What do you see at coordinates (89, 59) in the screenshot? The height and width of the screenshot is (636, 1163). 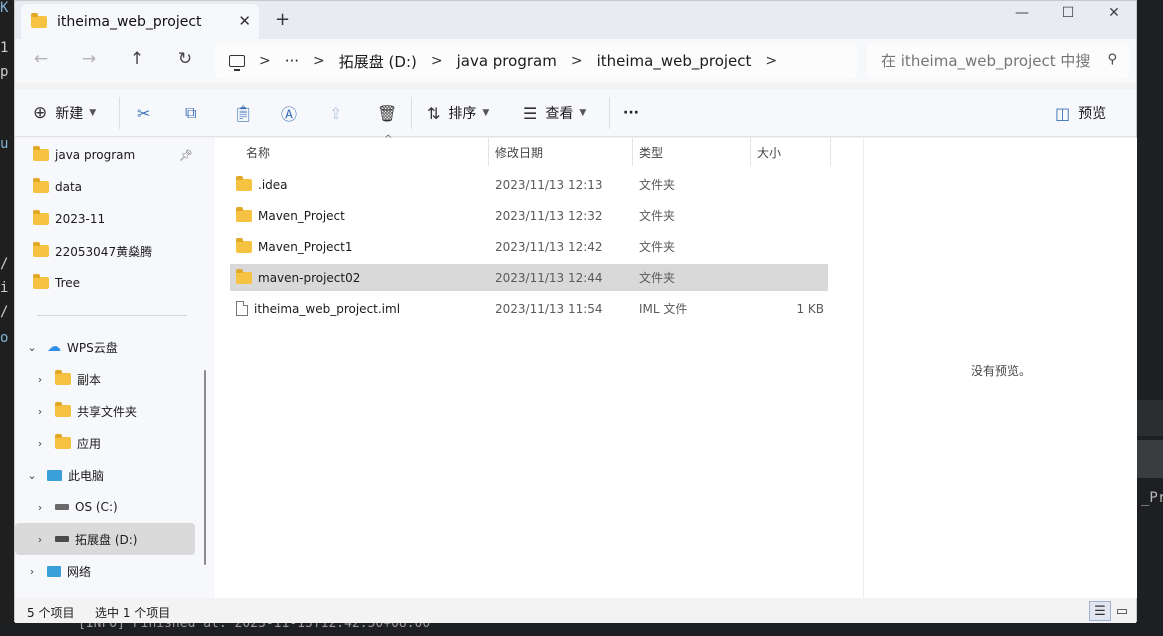 I see `forward-button: →` at bounding box center [89, 59].